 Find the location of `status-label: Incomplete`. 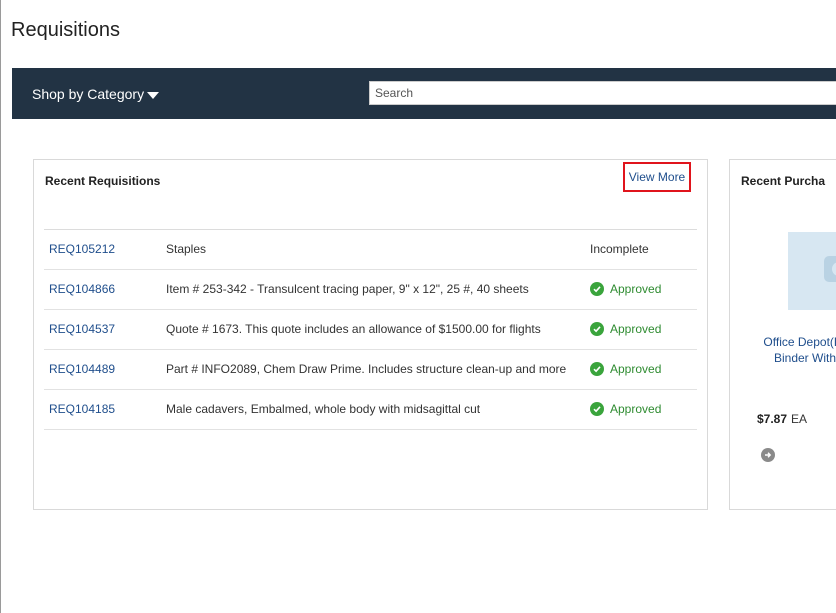

status-label: Incomplete is located at coordinates (619, 249).